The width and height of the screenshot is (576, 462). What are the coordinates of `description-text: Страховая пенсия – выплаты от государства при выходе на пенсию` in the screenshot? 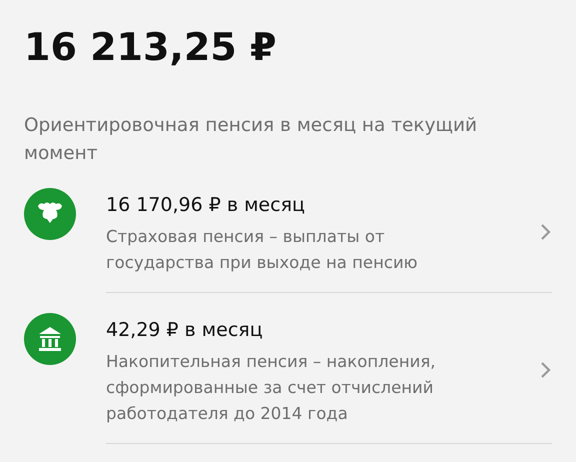 It's located at (262, 250).